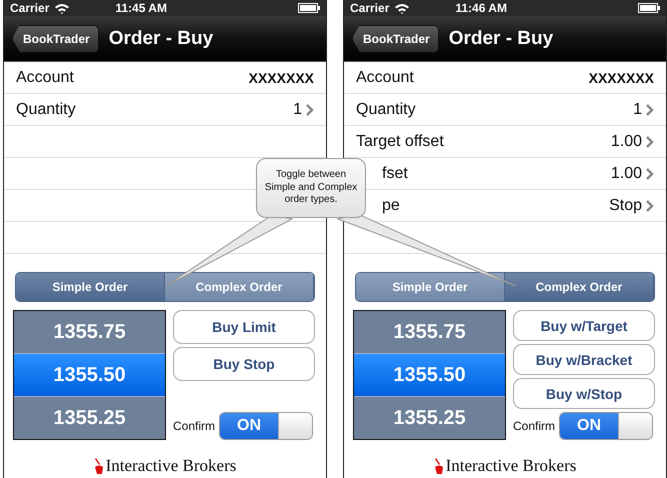 This screenshot has height=478, width=667. Describe the element at coordinates (395, 174) in the screenshot. I see `row-label: fset` at that location.